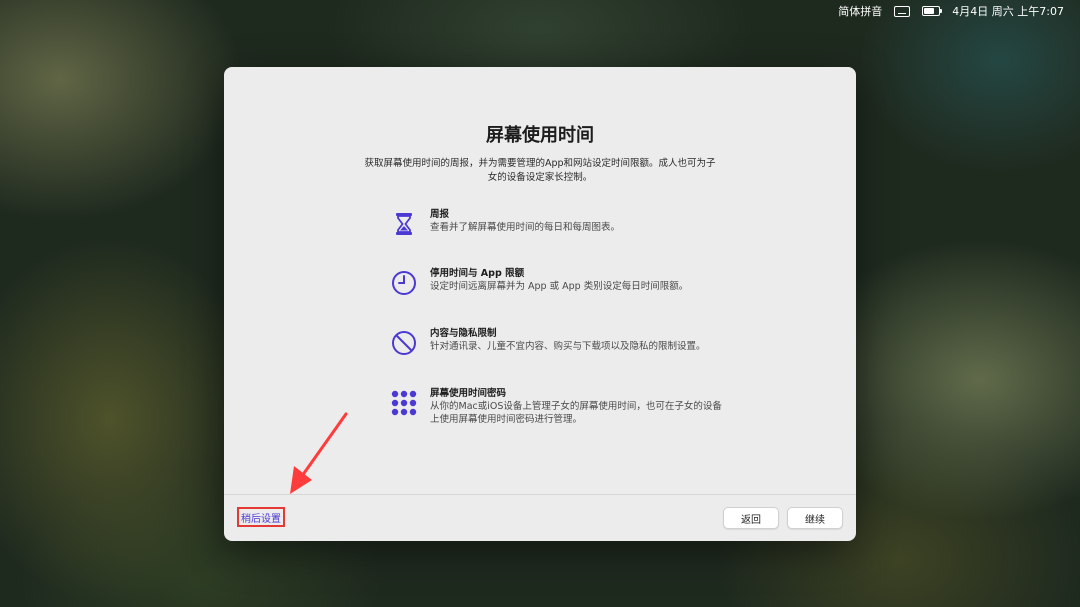 The width and height of the screenshot is (1080, 607). Describe the element at coordinates (860, 11) in the screenshot. I see `input-method-label: 简体拼音` at that location.